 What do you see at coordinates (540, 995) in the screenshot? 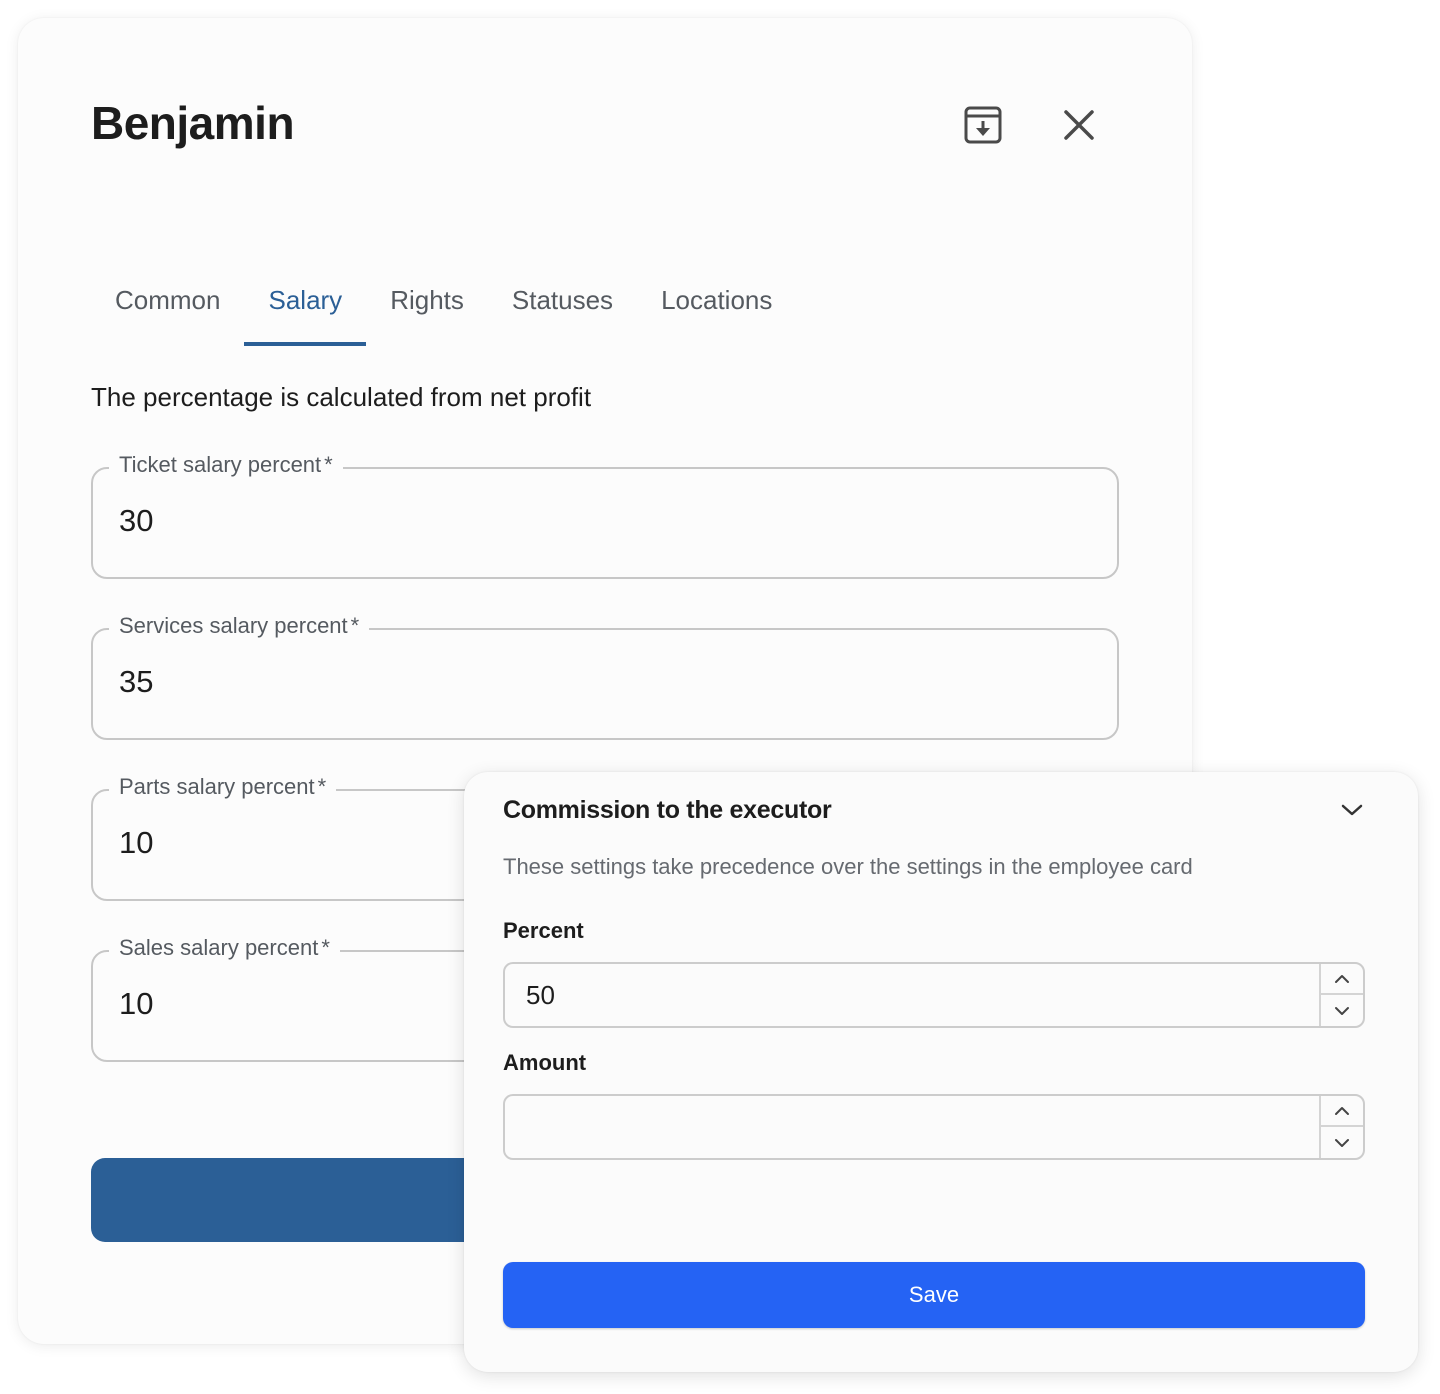
I see `percent-value: 50` at bounding box center [540, 995].